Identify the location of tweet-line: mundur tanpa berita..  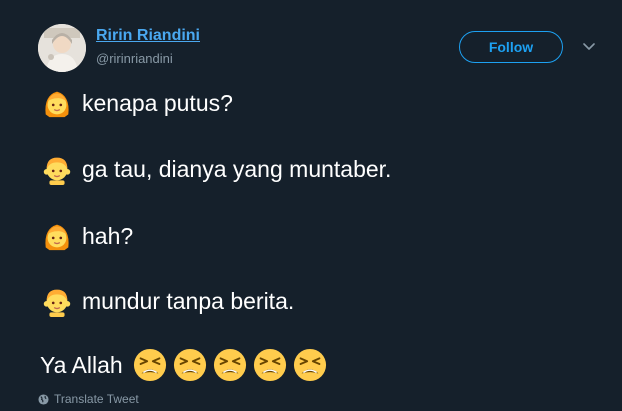
(167, 301).